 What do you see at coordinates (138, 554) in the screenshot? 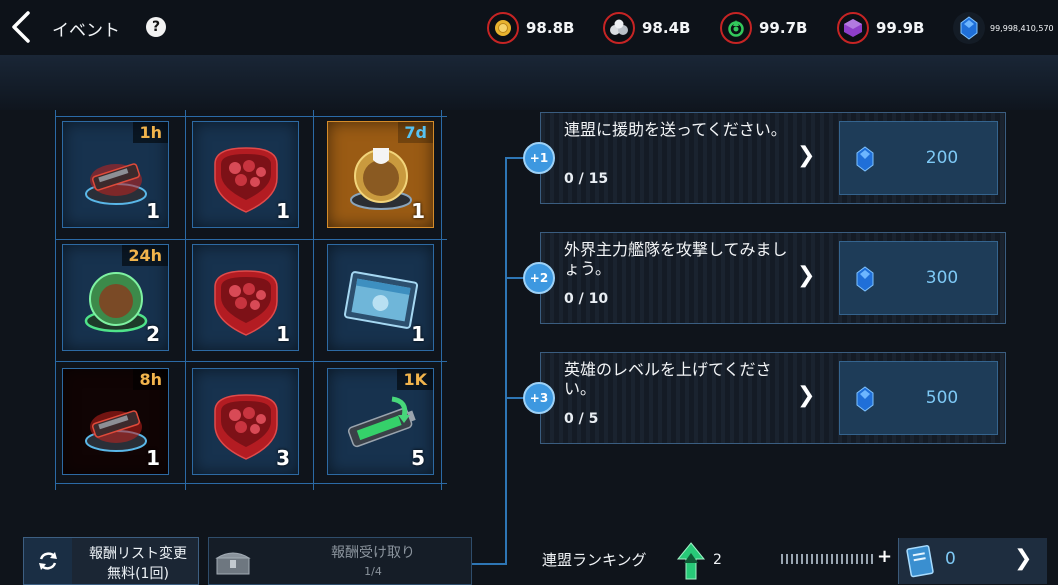
I see `refresh-label: 報酬リスト変更` at bounding box center [138, 554].